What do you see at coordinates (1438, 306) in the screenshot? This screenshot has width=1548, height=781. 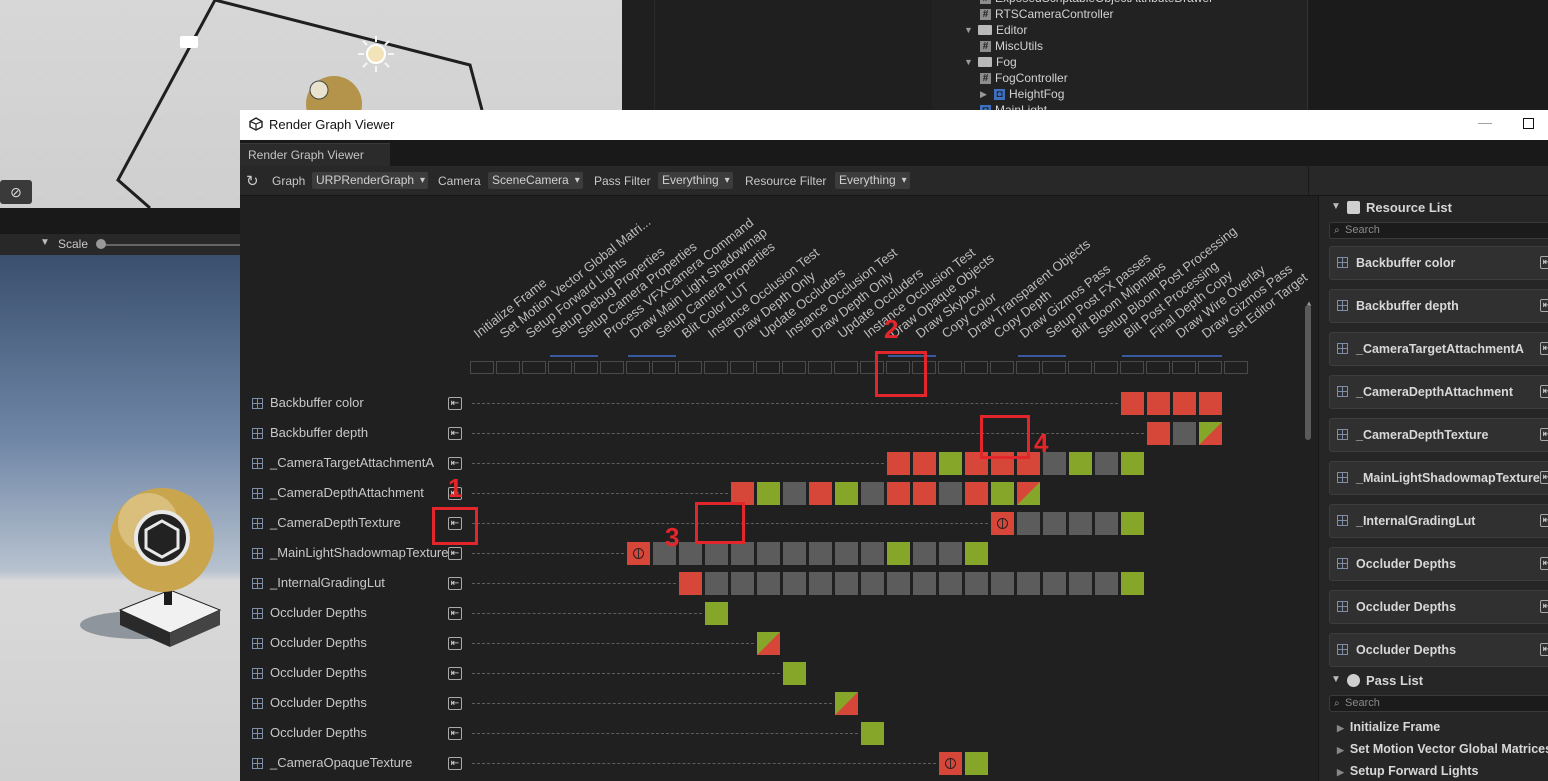 I see `resource-list-item: Backbuffer depth ⇤` at bounding box center [1438, 306].